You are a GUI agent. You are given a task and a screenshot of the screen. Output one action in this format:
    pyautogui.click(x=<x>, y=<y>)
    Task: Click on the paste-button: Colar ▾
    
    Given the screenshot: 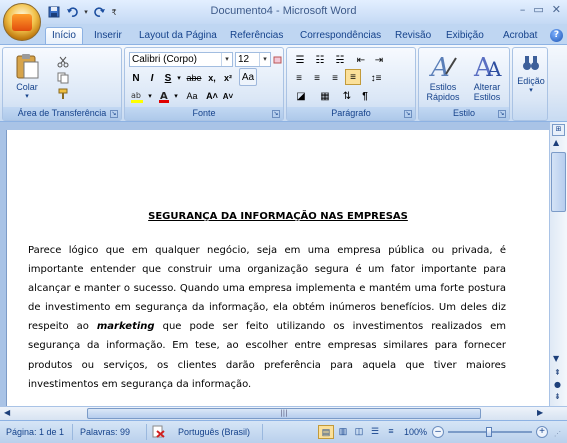 What is the action you would take?
    pyautogui.click(x=27, y=76)
    